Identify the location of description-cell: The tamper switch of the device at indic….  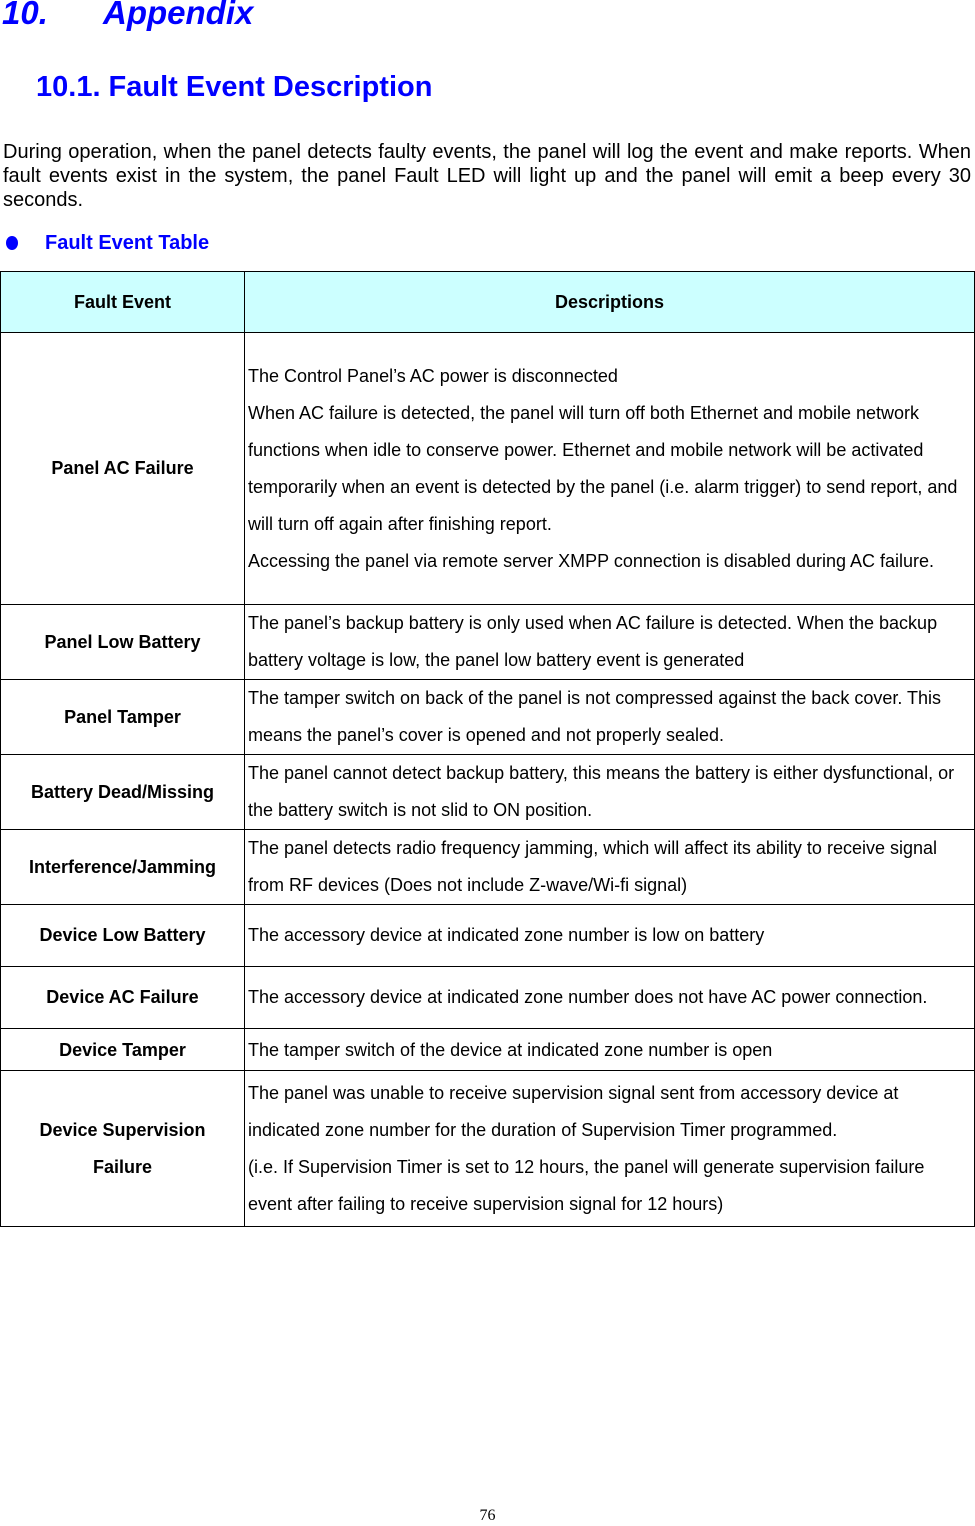
(609, 1049).